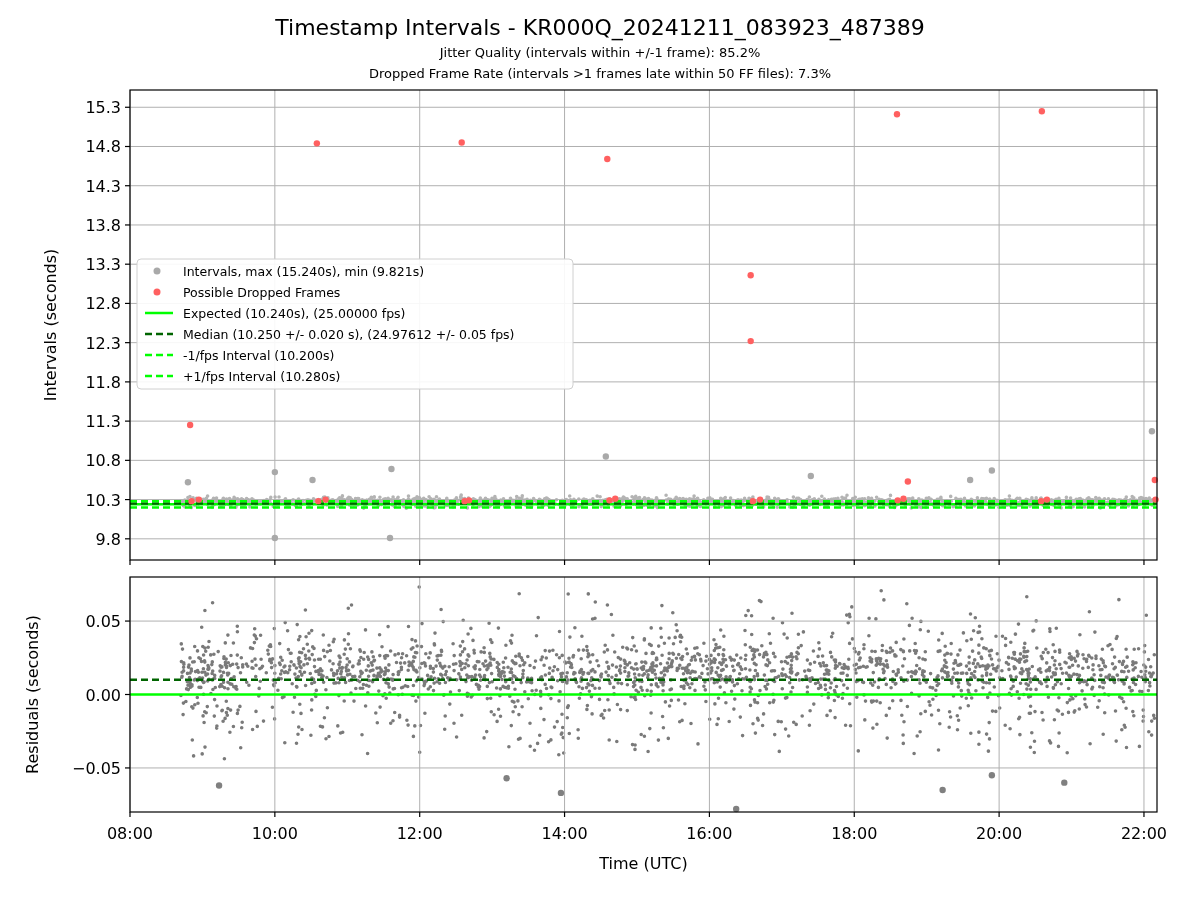  Describe the element at coordinates (103, 265) in the screenshot. I see `y-tick-label: 13.3` at that location.